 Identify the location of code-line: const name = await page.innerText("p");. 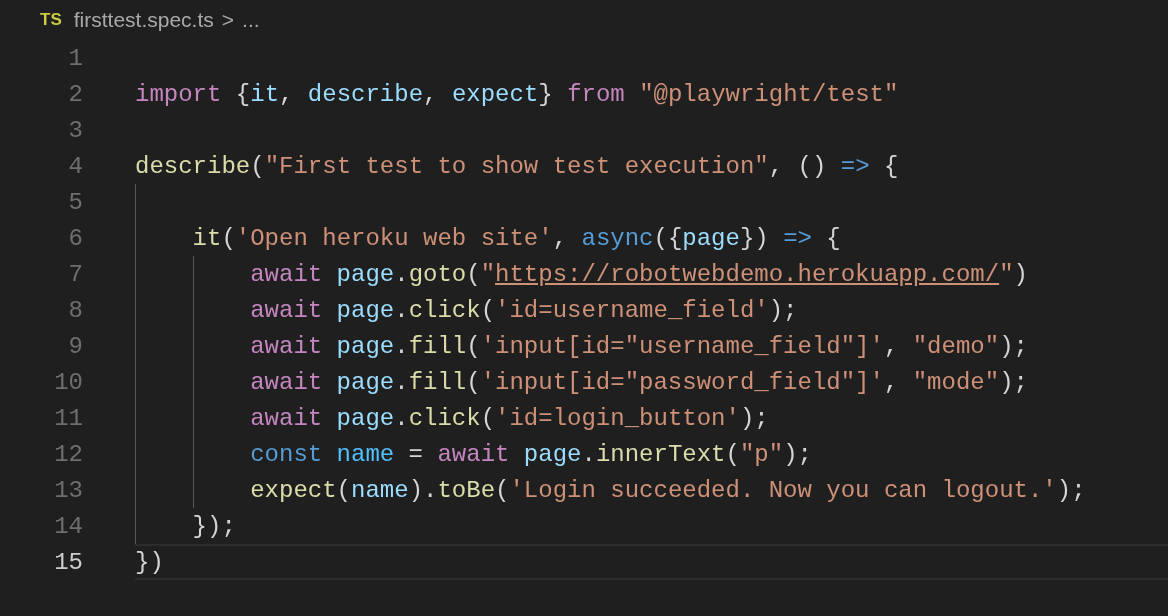
(531, 454).